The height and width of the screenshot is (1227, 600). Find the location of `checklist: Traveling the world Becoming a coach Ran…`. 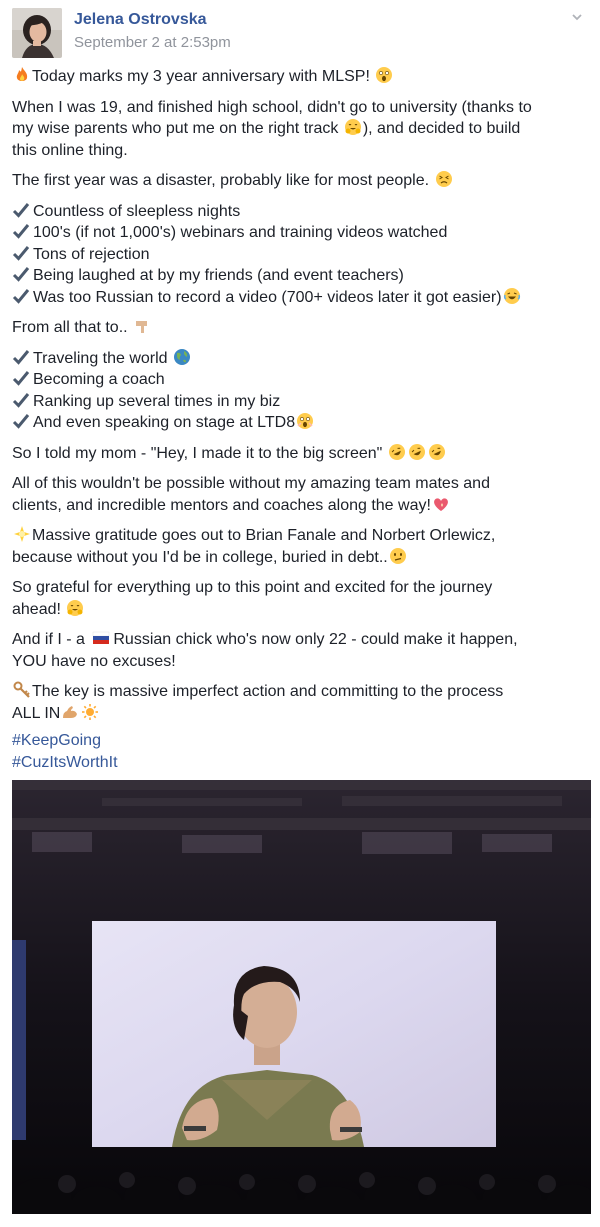

checklist: Traveling the world Becoming a coach Ran… is located at coordinates (302, 391).